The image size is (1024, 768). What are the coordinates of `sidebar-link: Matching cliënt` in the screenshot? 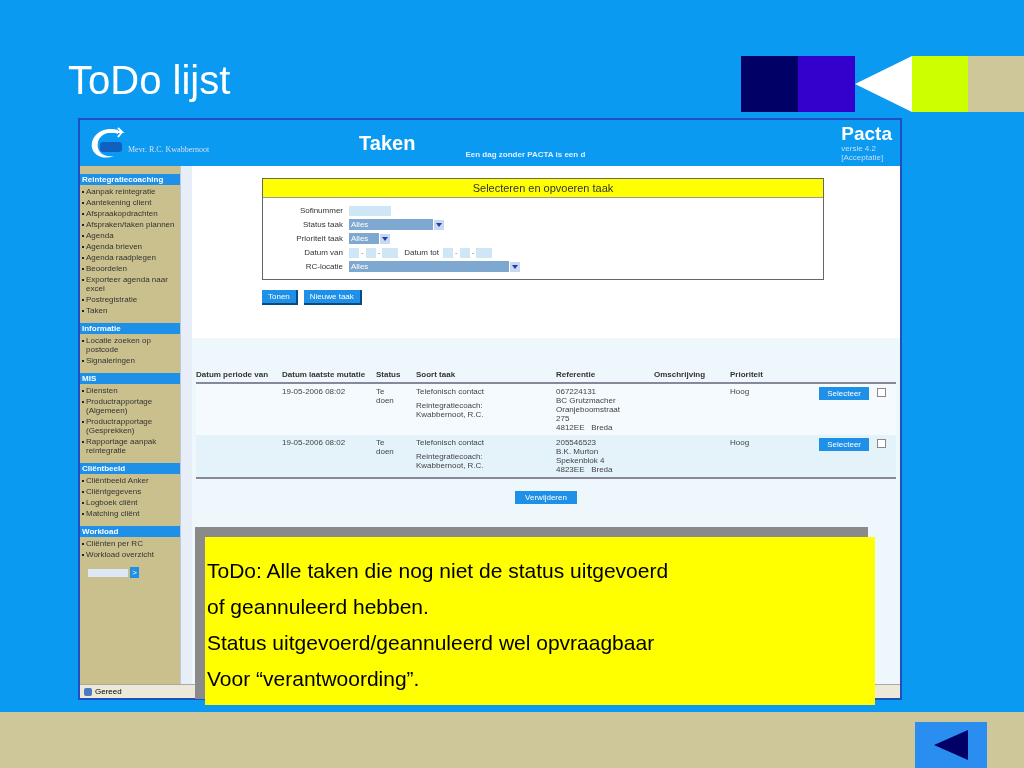 It's located at (113, 513).